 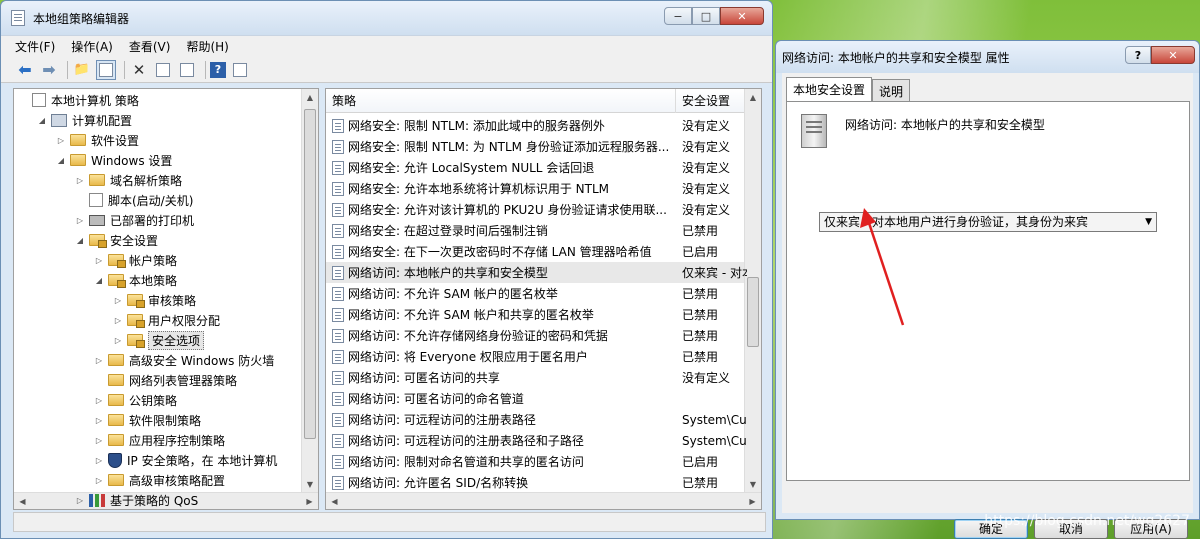 What do you see at coordinates (136, 499) in the screenshot?
I see `tree-item: ▷ 基于策略的 QoS` at bounding box center [136, 499].